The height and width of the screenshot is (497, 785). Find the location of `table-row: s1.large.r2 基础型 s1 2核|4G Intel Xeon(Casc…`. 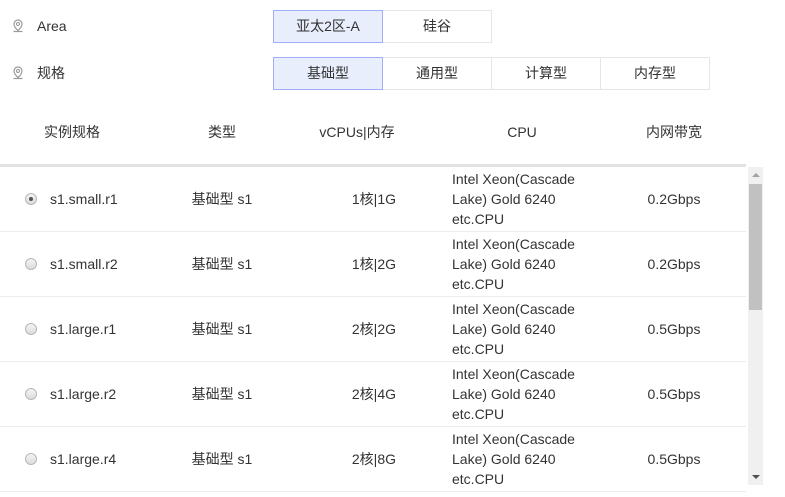

table-row: s1.large.r2 基础型 s1 2核|4G Intel Xeon(Casc… is located at coordinates (373, 394).